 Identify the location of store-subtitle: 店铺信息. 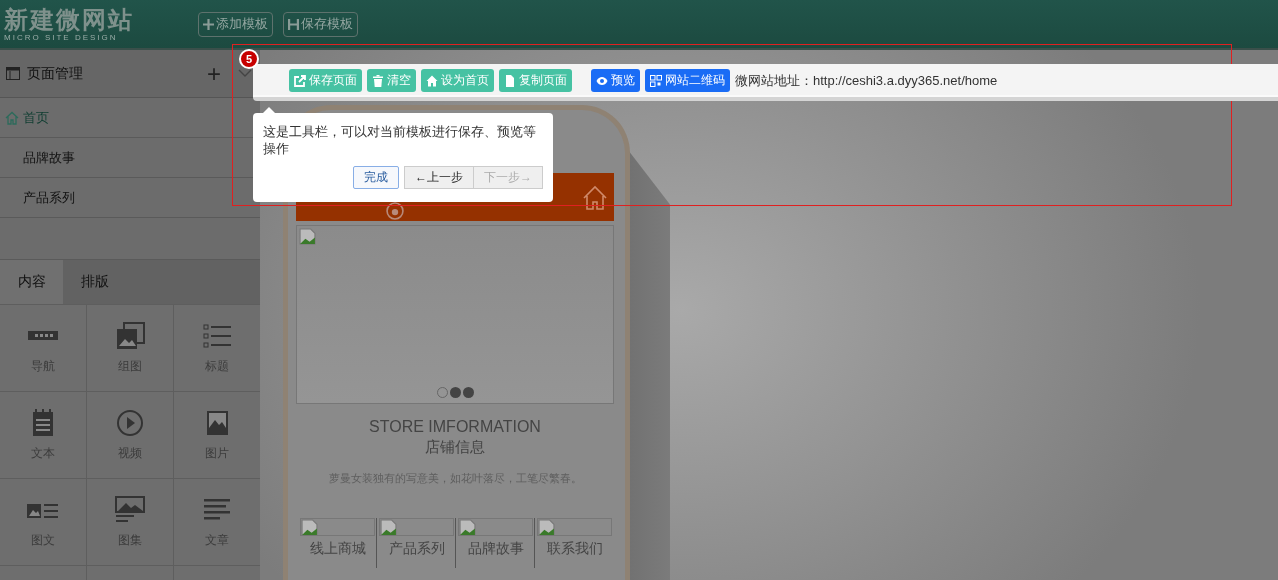
(455, 447).